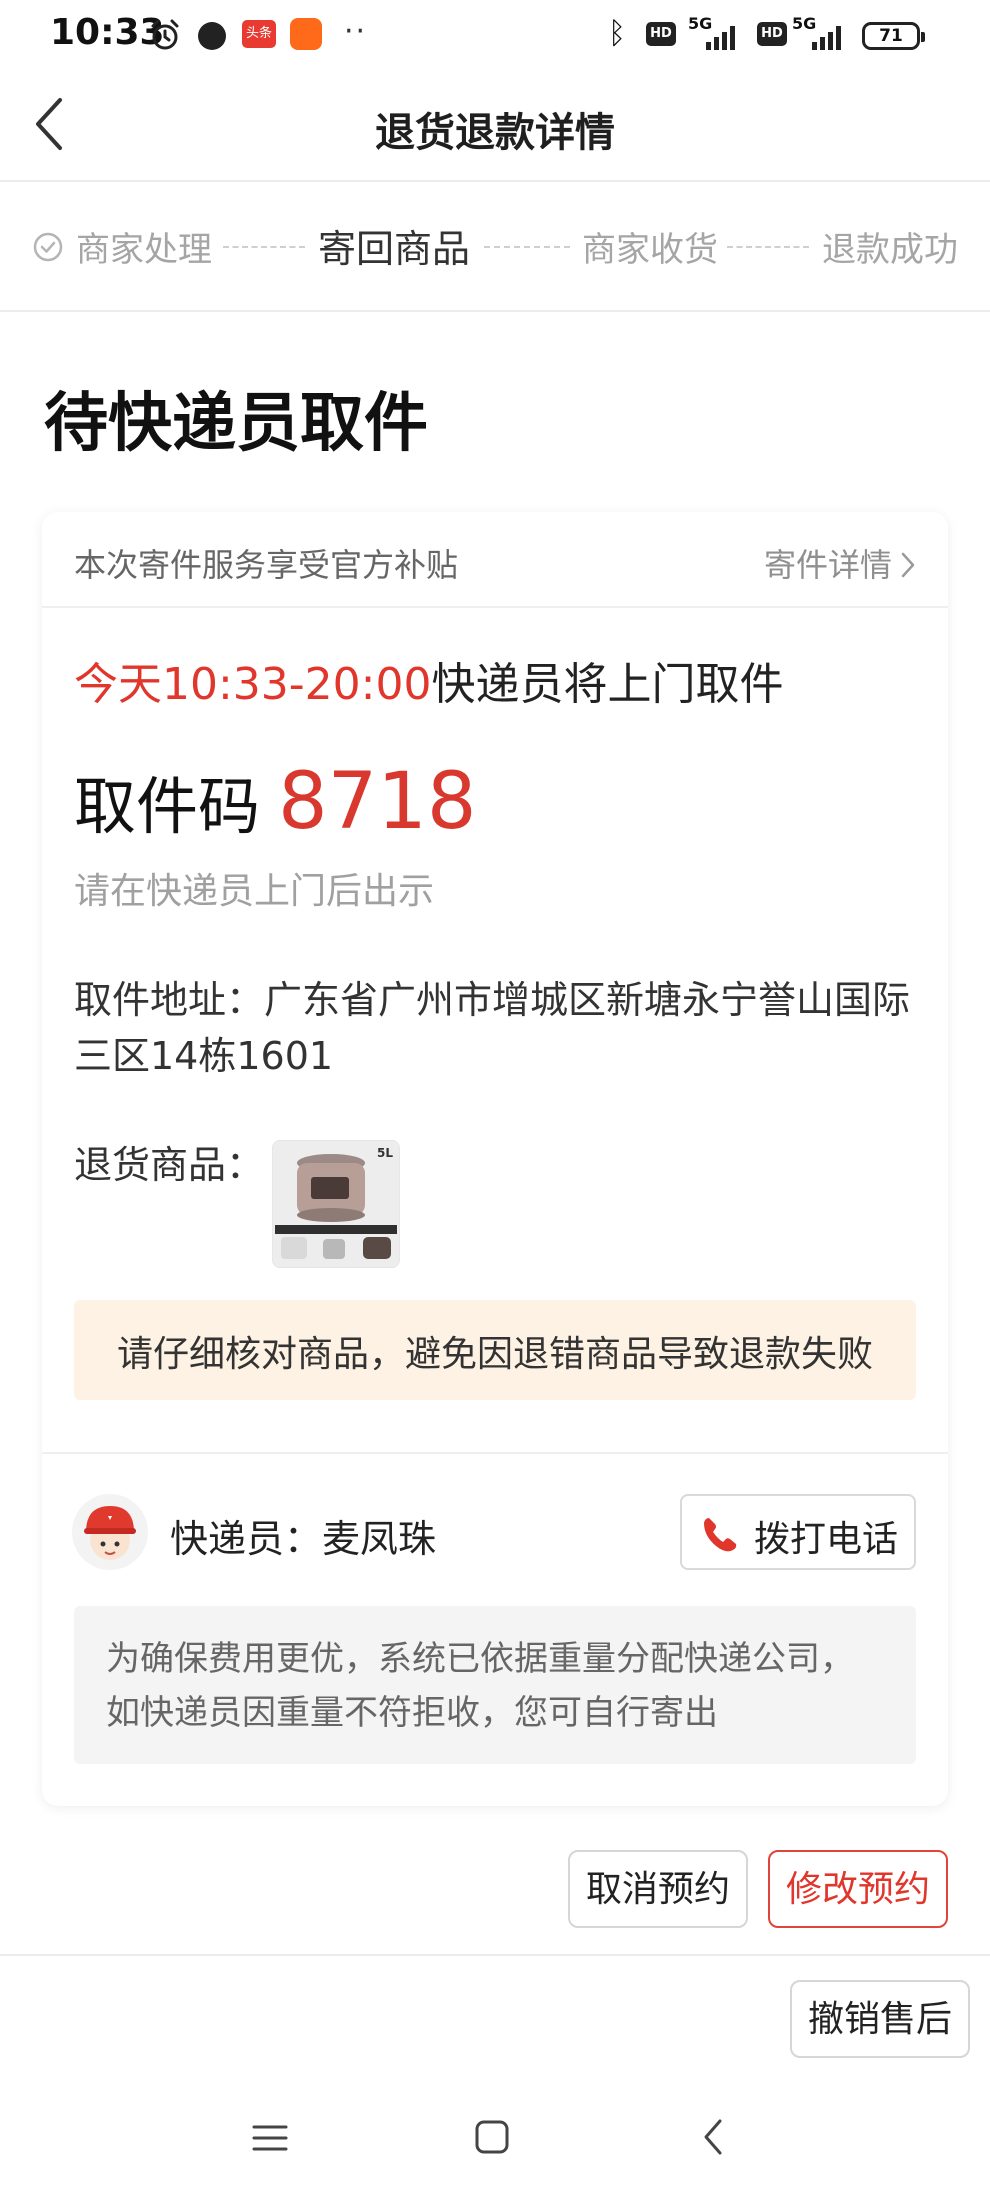 This screenshot has height=2201, width=990. Describe the element at coordinates (169, 1000) in the screenshot. I see `pickup-address-label: 取件地址：` at that location.